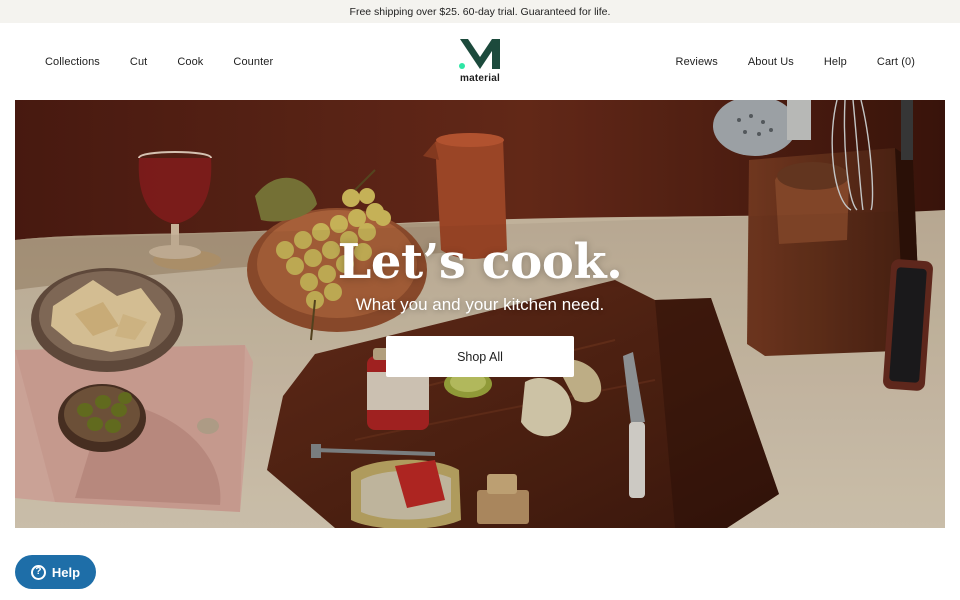 The width and height of the screenshot is (960, 600). Describe the element at coordinates (38, 572) in the screenshot. I see `question-mark-icon: ?` at that location.